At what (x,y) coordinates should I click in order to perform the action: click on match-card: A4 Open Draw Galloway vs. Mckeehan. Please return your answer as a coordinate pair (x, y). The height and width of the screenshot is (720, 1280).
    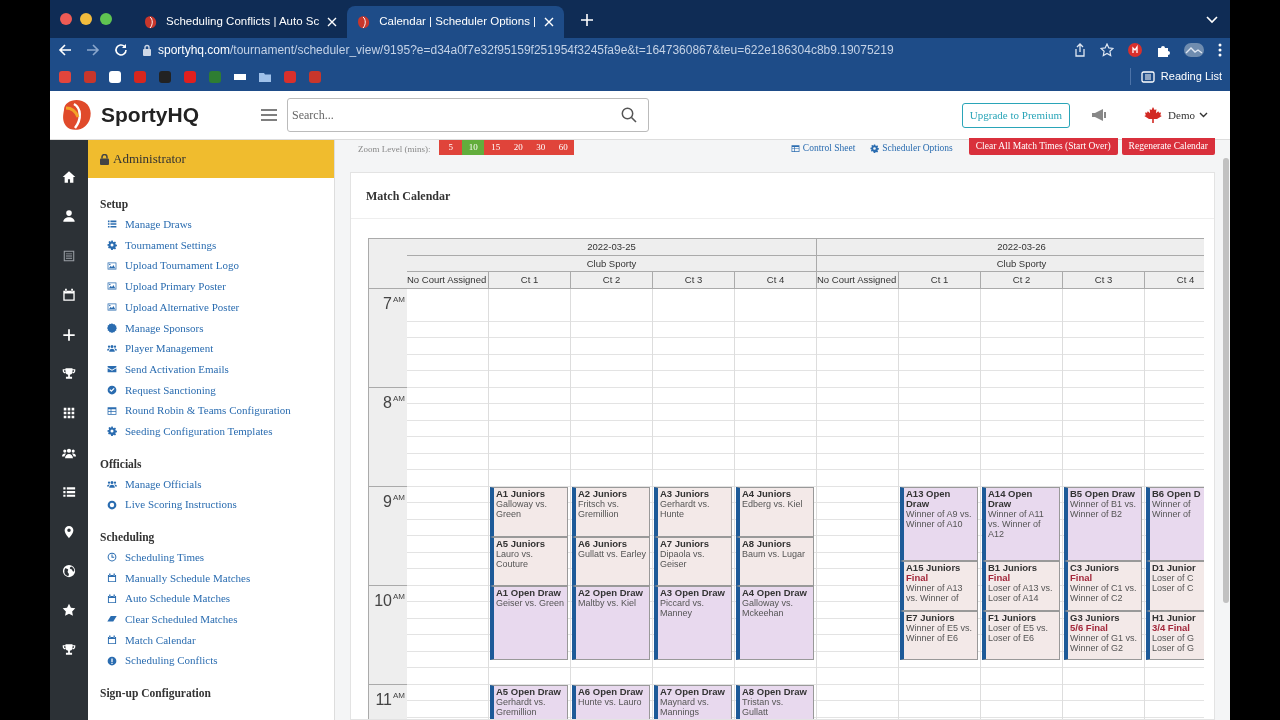
    Looking at the image, I should click on (775, 623).